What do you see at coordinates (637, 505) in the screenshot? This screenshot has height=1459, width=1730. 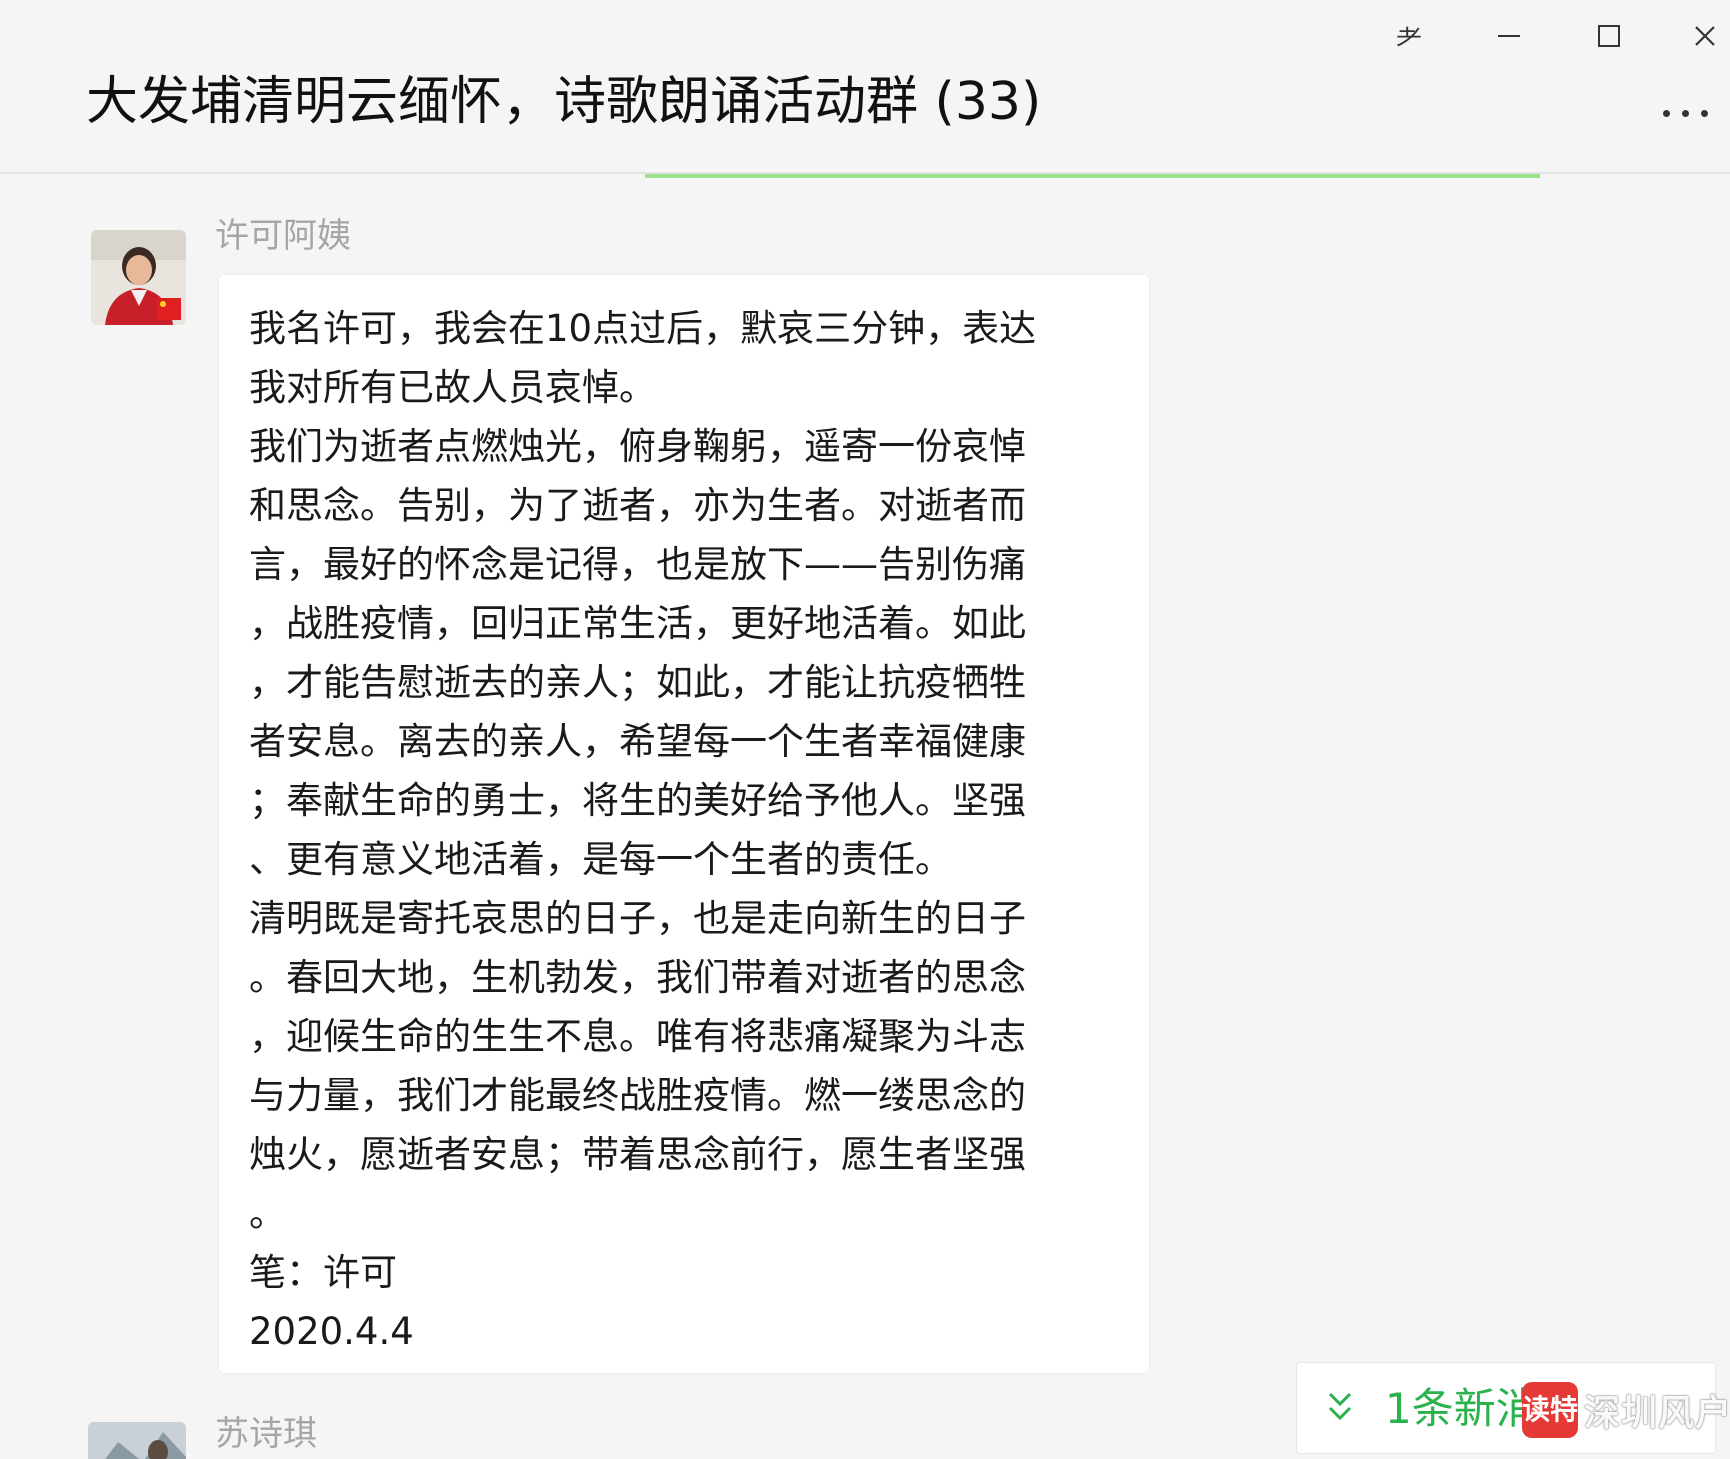 I see `message-line: 和思念。告别，为了逝者，亦为生者。对逝者而` at bounding box center [637, 505].